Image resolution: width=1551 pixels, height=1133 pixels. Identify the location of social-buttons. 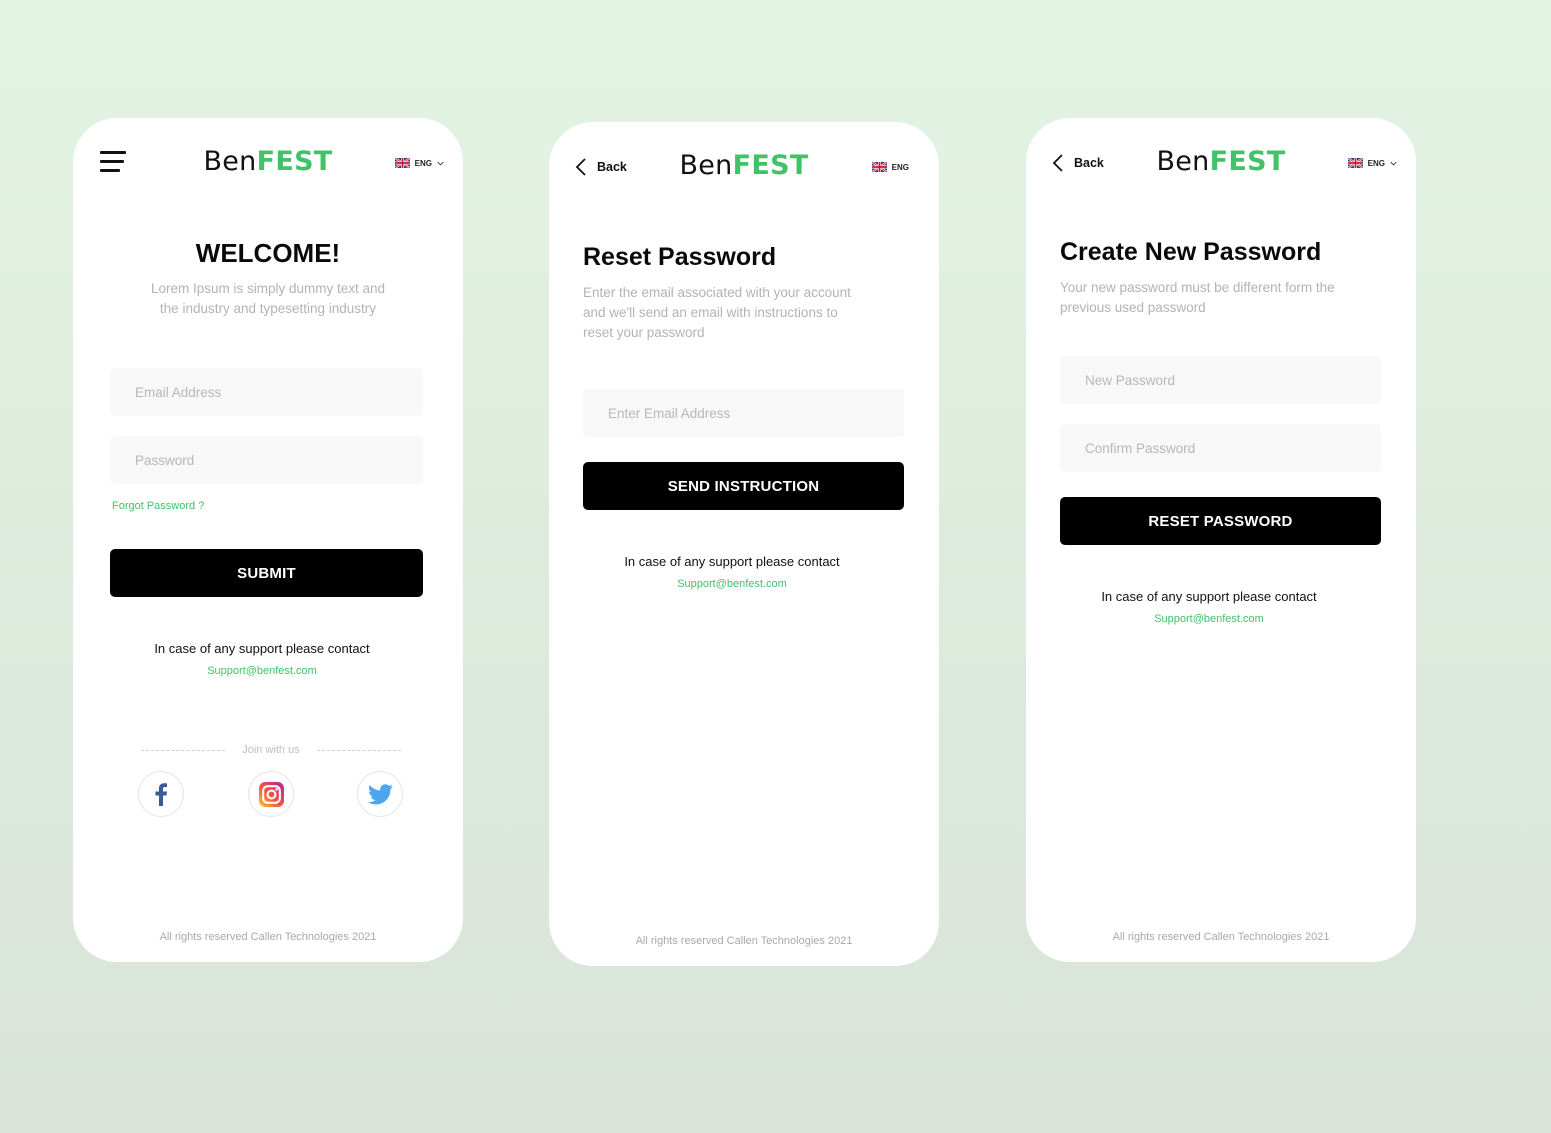
(271, 794).